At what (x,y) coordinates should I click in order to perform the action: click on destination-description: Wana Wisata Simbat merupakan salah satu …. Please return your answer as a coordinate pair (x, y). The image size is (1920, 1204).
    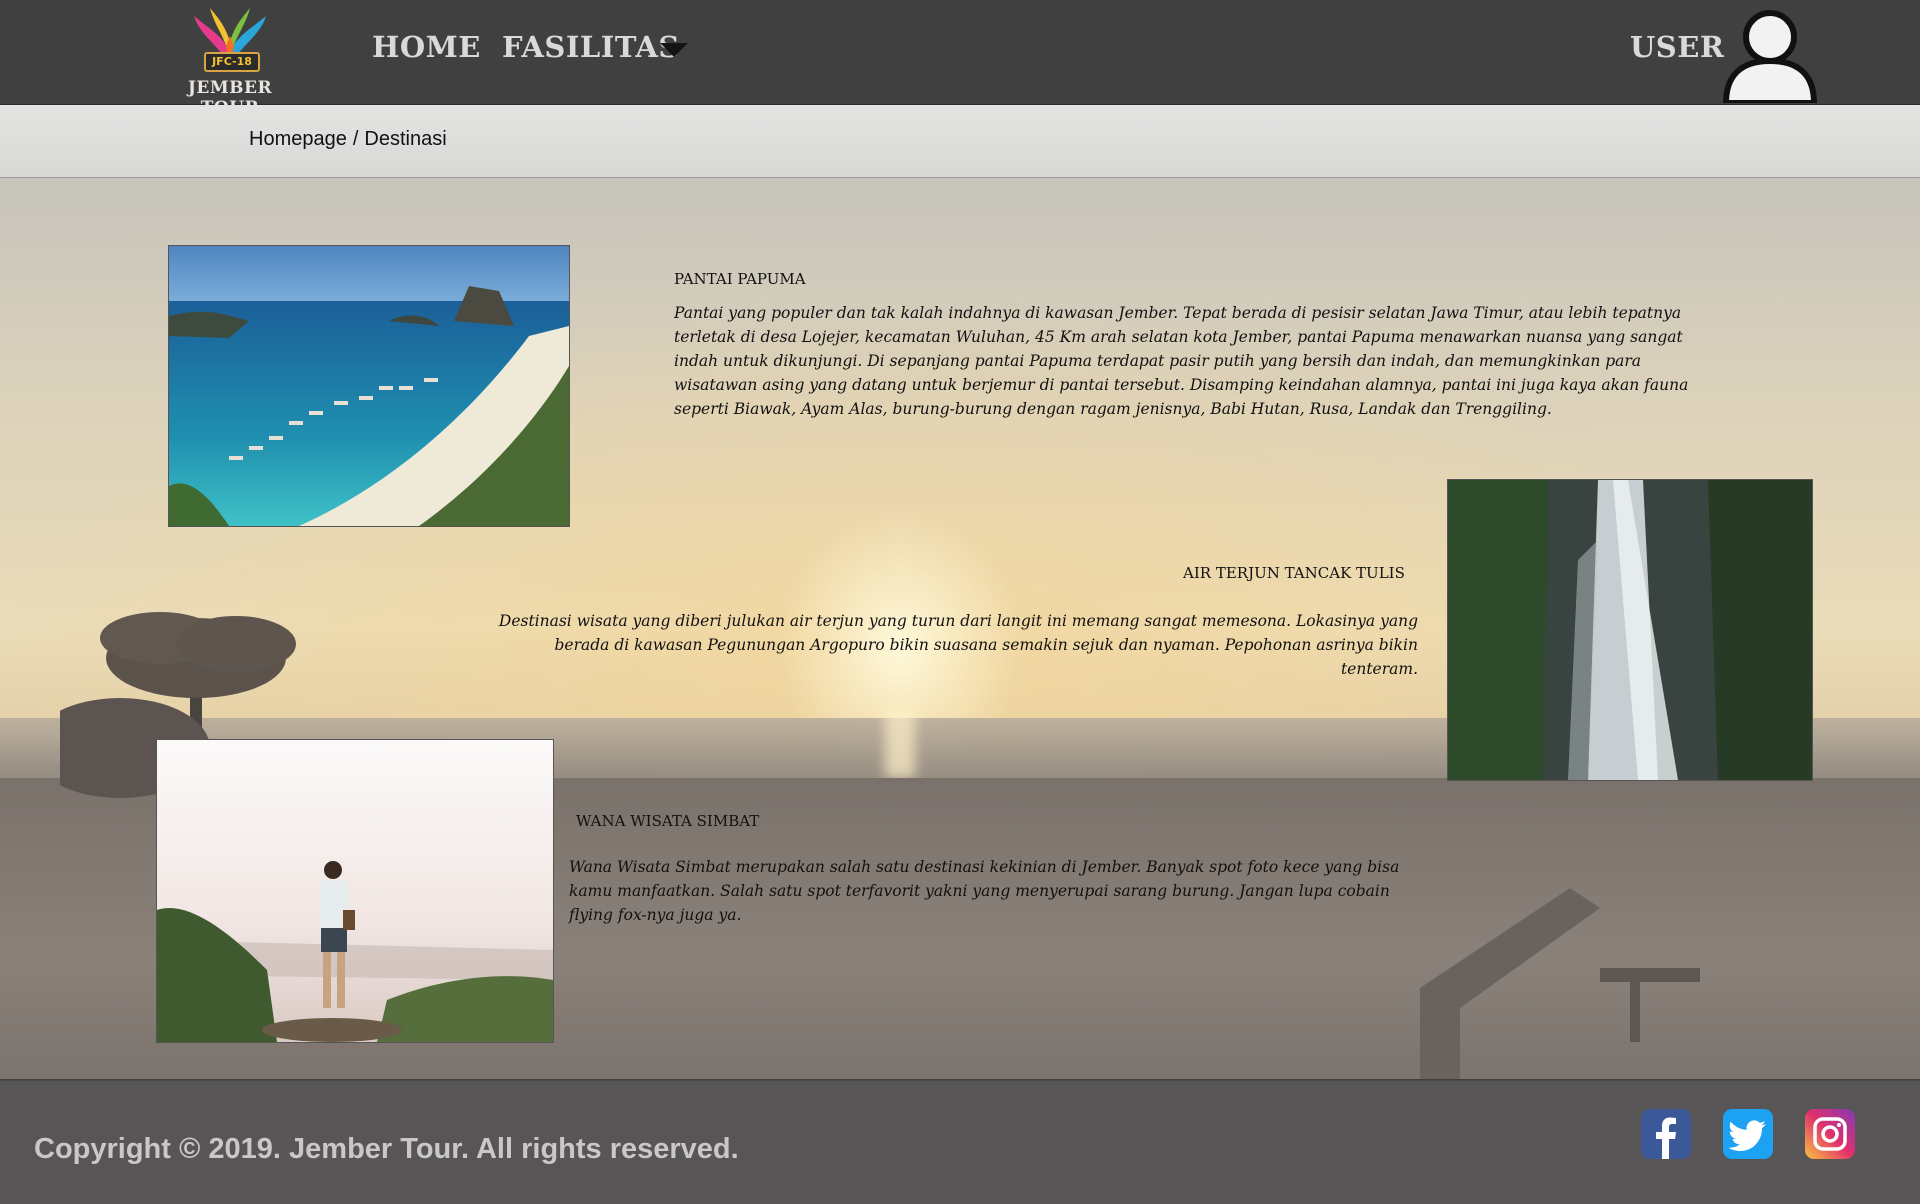
    Looking at the image, I should click on (984, 891).